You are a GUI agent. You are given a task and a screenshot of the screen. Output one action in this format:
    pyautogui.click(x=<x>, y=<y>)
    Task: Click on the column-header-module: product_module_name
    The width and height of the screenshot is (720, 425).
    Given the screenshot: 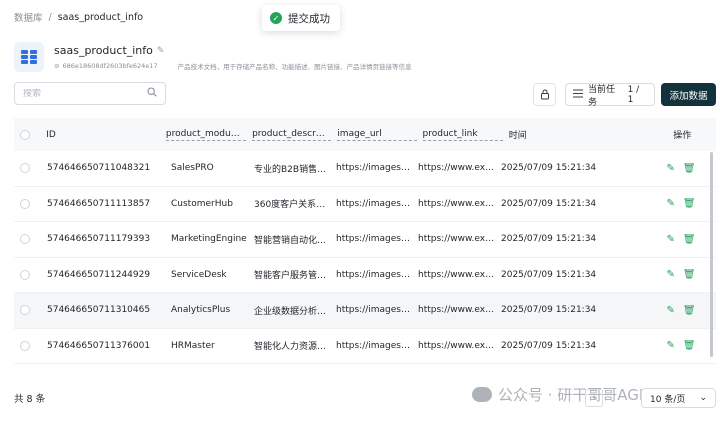 What is the action you would take?
    pyautogui.click(x=206, y=135)
    